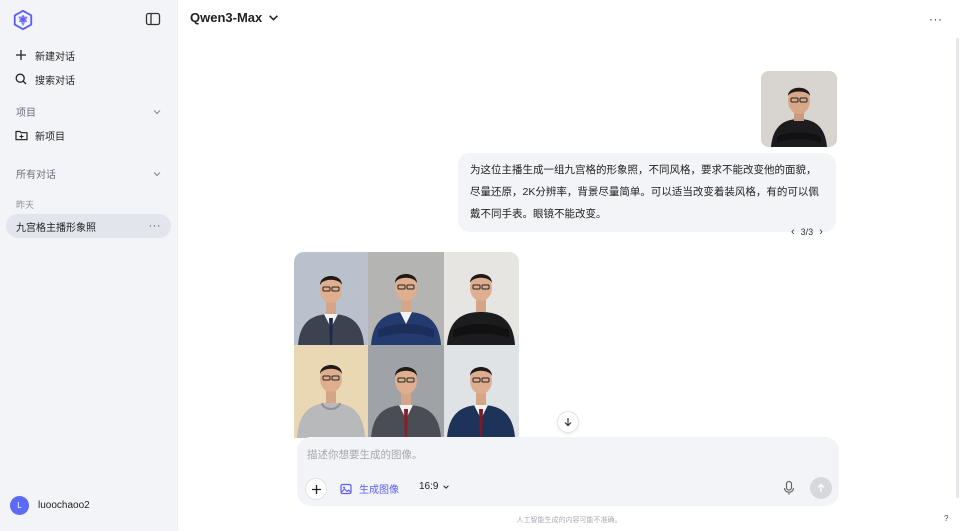 The width and height of the screenshot is (960, 531). Describe the element at coordinates (226, 17) in the screenshot. I see `model-name: Qwen3-Max` at that location.